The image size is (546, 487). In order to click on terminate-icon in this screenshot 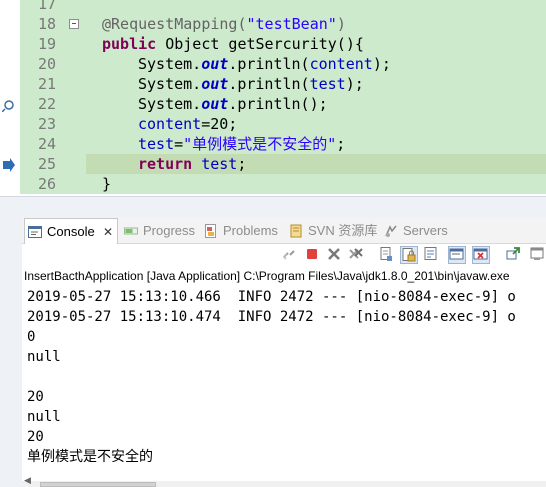, I will do `click(312, 255)`.